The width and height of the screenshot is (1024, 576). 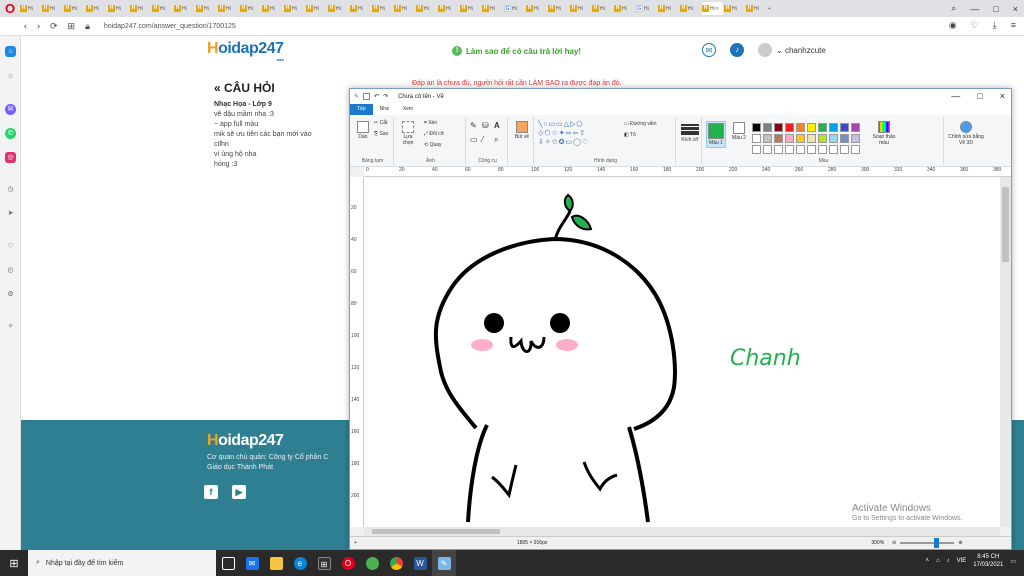 What do you see at coordinates (122, 563) in the screenshot?
I see `taskbar-search: ⌕ Nhập tại đây để tìm kiếm` at bounding box center [122, 563].